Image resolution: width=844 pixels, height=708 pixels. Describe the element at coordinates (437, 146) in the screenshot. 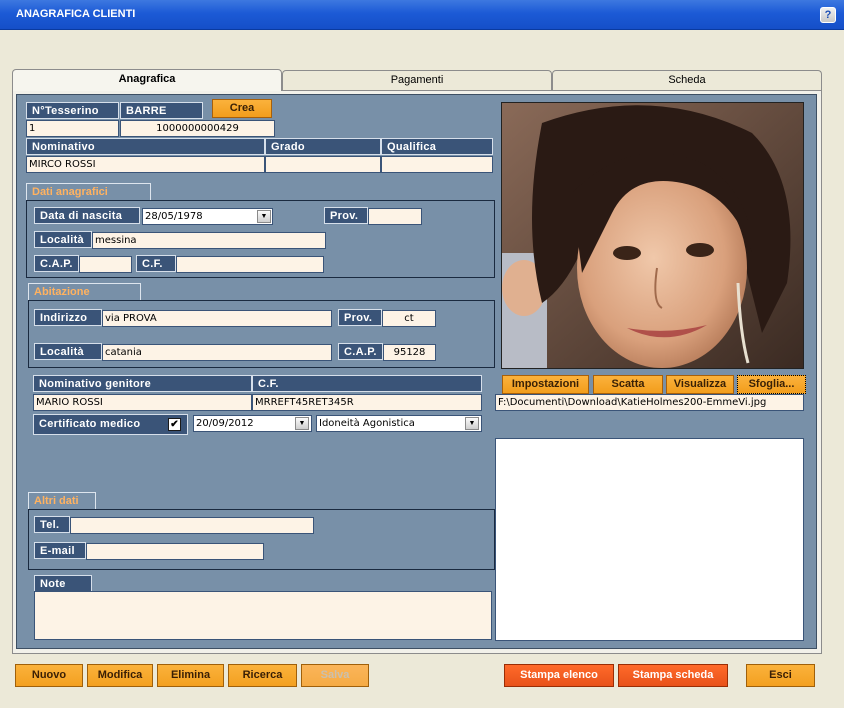

I see `qualifica-label: Qualifica` at that location.